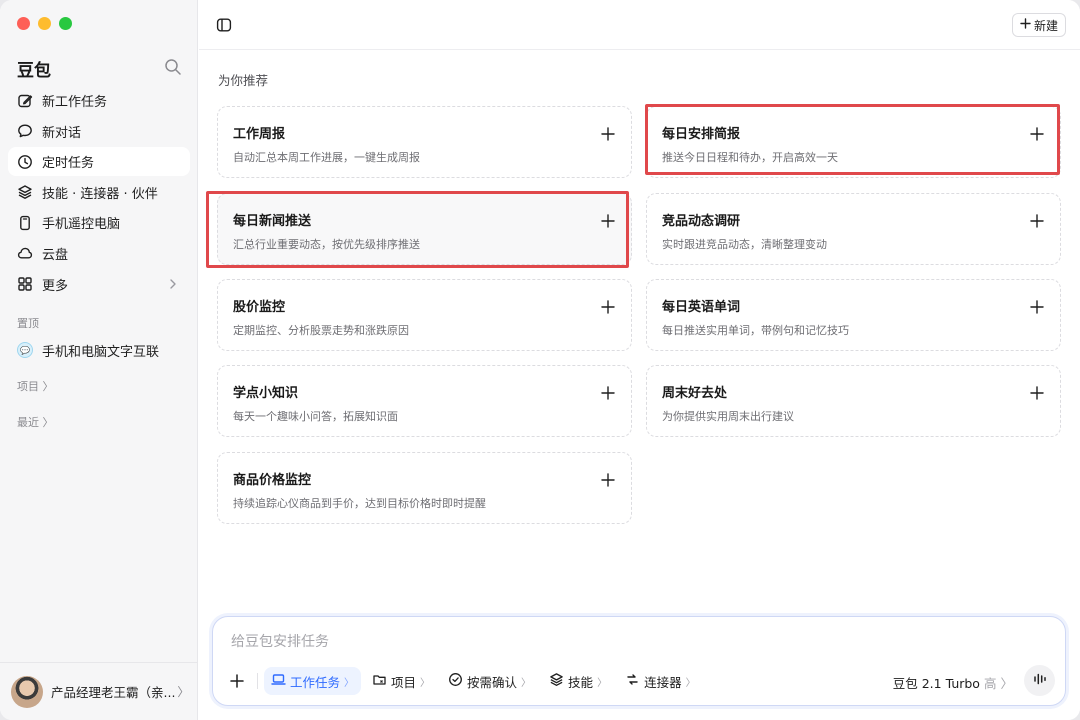 The width and height of the screenshot is (1080, 720). What do you see at coordinates (35, 386) in the screenshot?
I see `projects-section-toggle: 项目 〉` at bounding box center [35, 386].